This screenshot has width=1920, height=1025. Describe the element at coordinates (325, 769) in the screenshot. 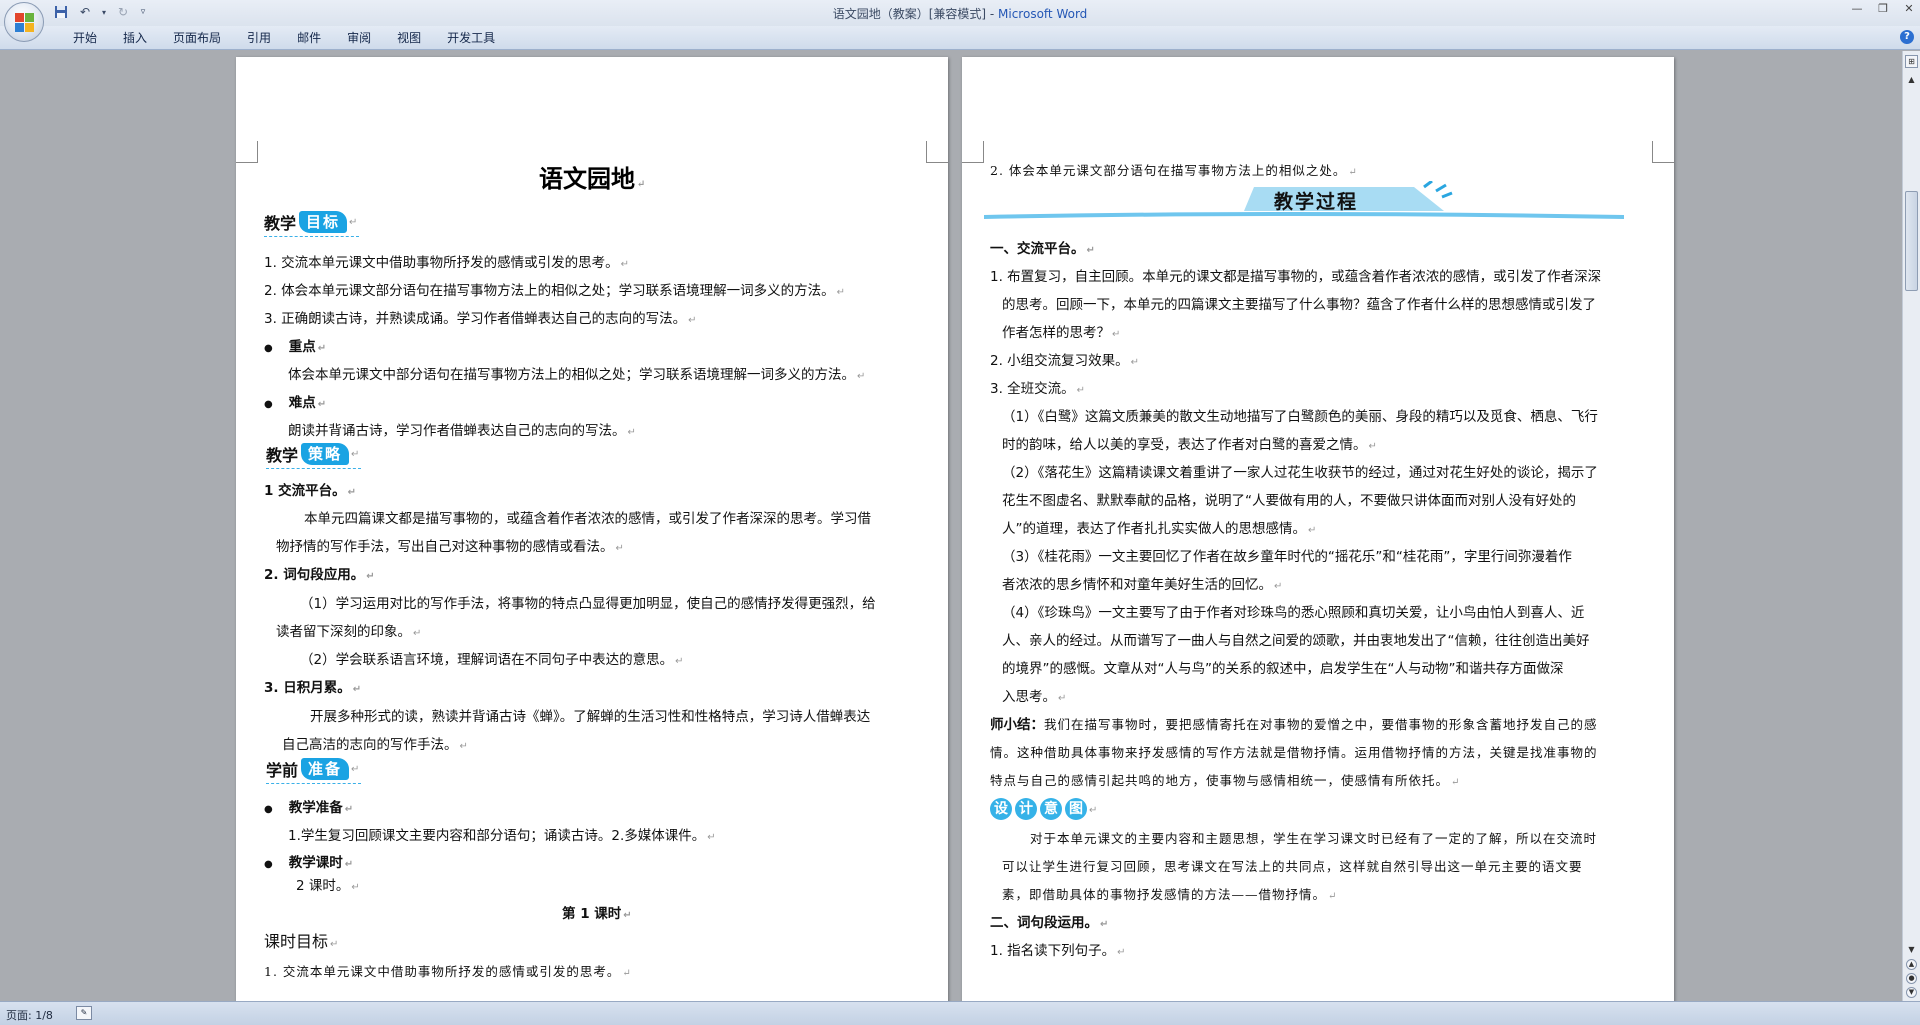

I see `section-tag: 准备` at that location.